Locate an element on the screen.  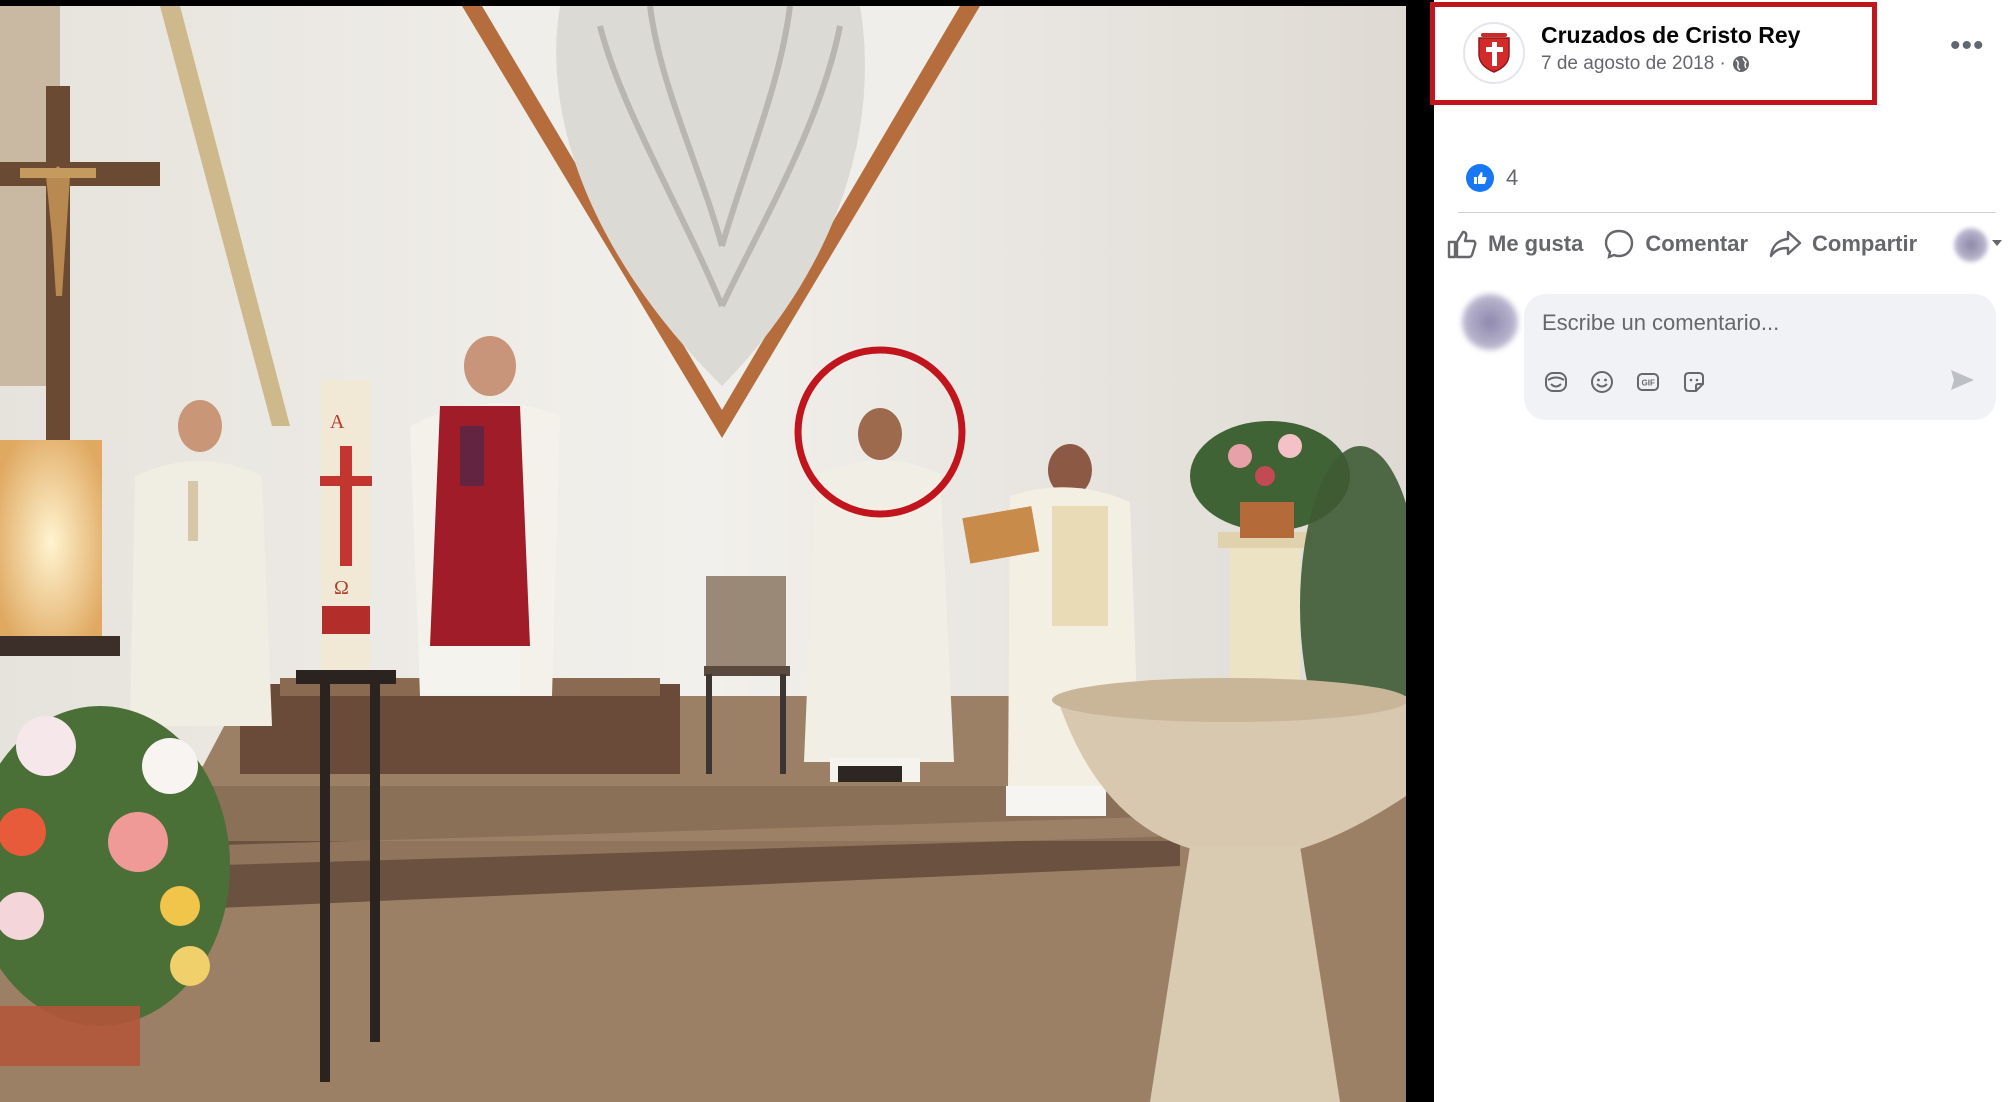
comment-button: Comentar is located at coordinates (1675, 244).